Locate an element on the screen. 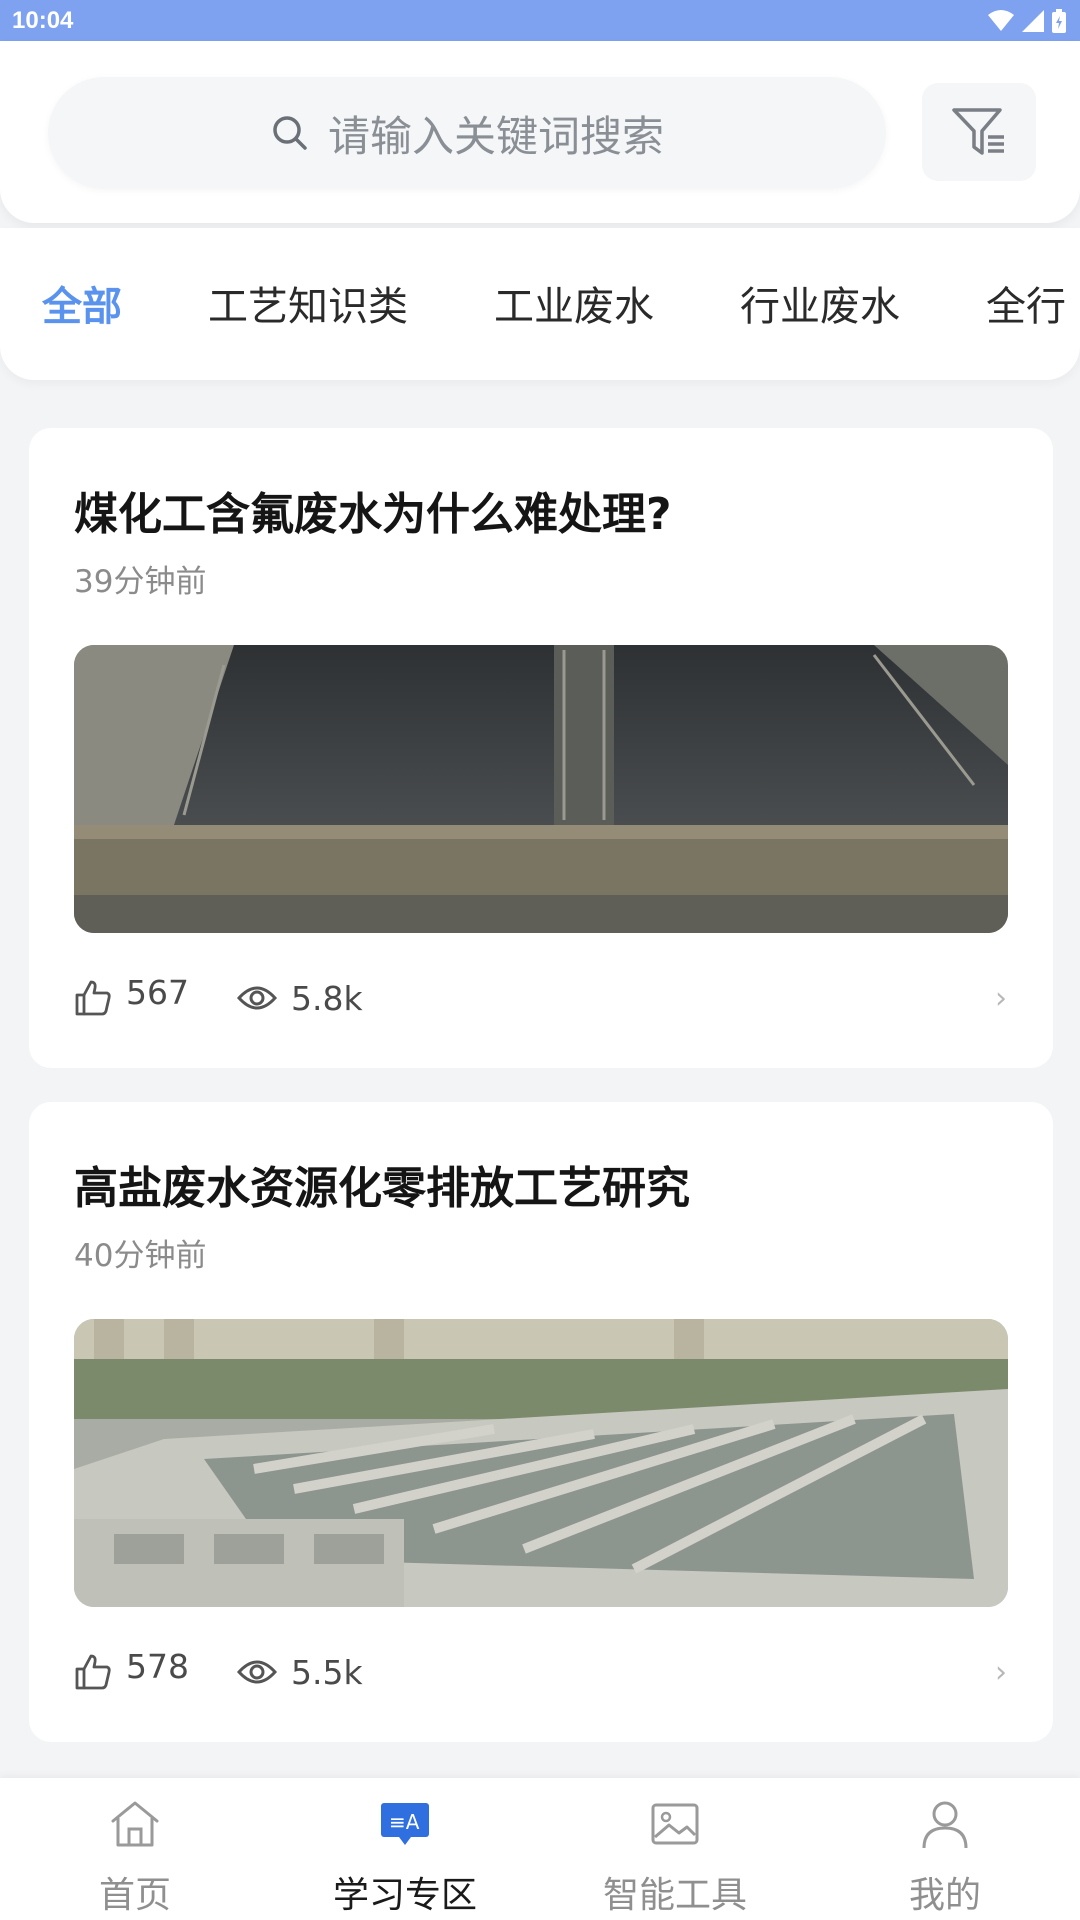 The width and height of the screenshot is (1080, 1920). nav-label-tools: 智能工具 is located at coordinates (674, 1895).